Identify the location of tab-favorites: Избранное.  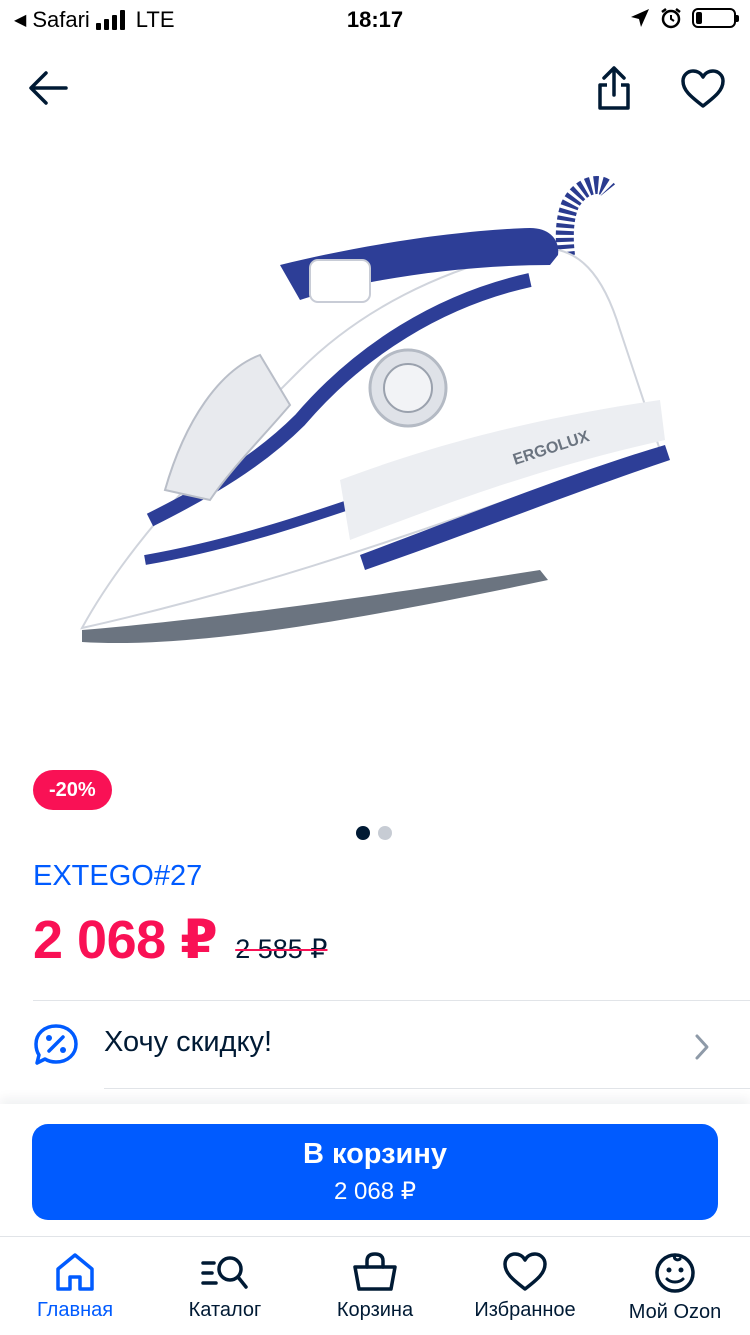
(525, 1286).